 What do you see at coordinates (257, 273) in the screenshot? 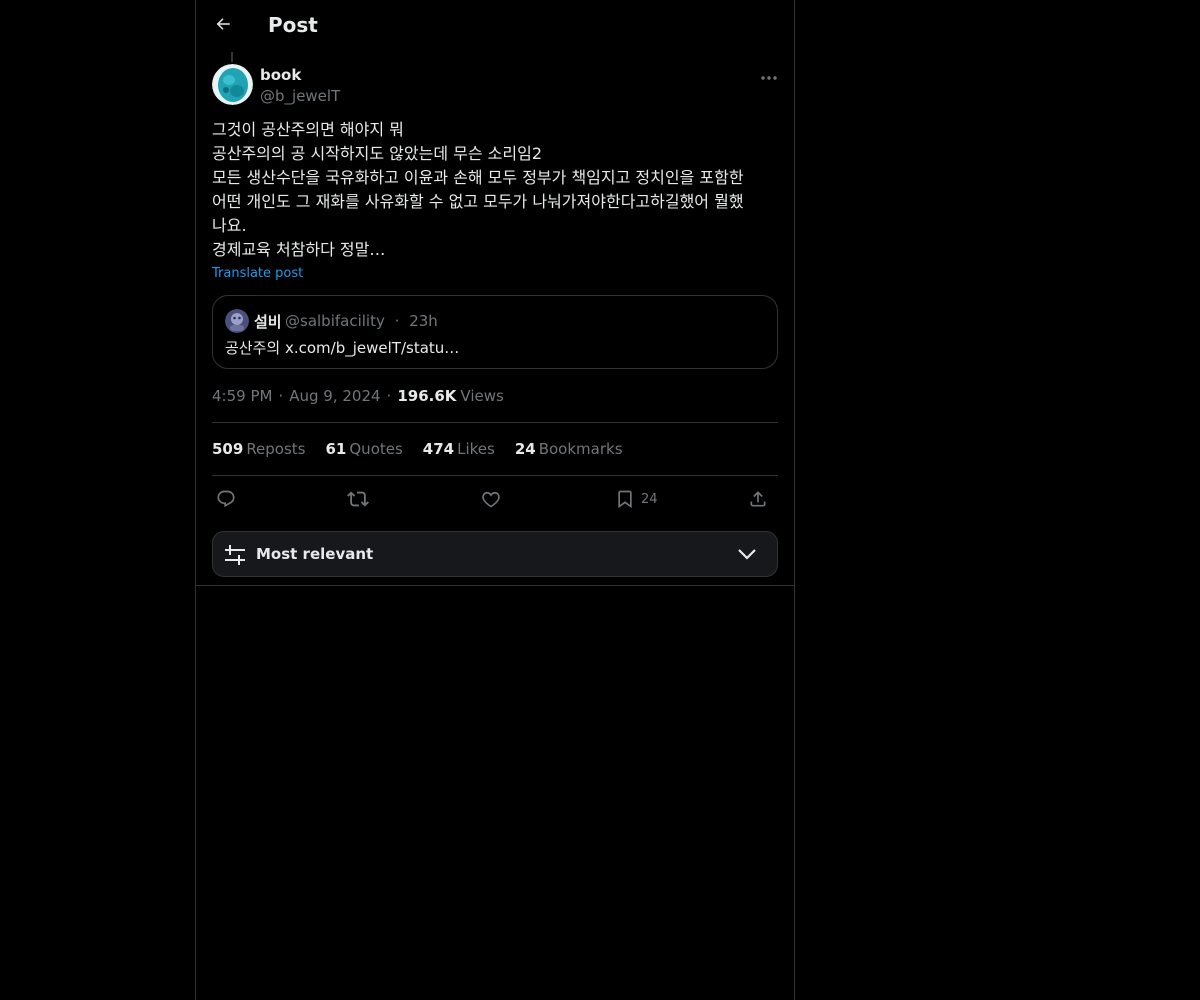
I see `translate-post-link: Translate post` at bounding box center [257, 273].